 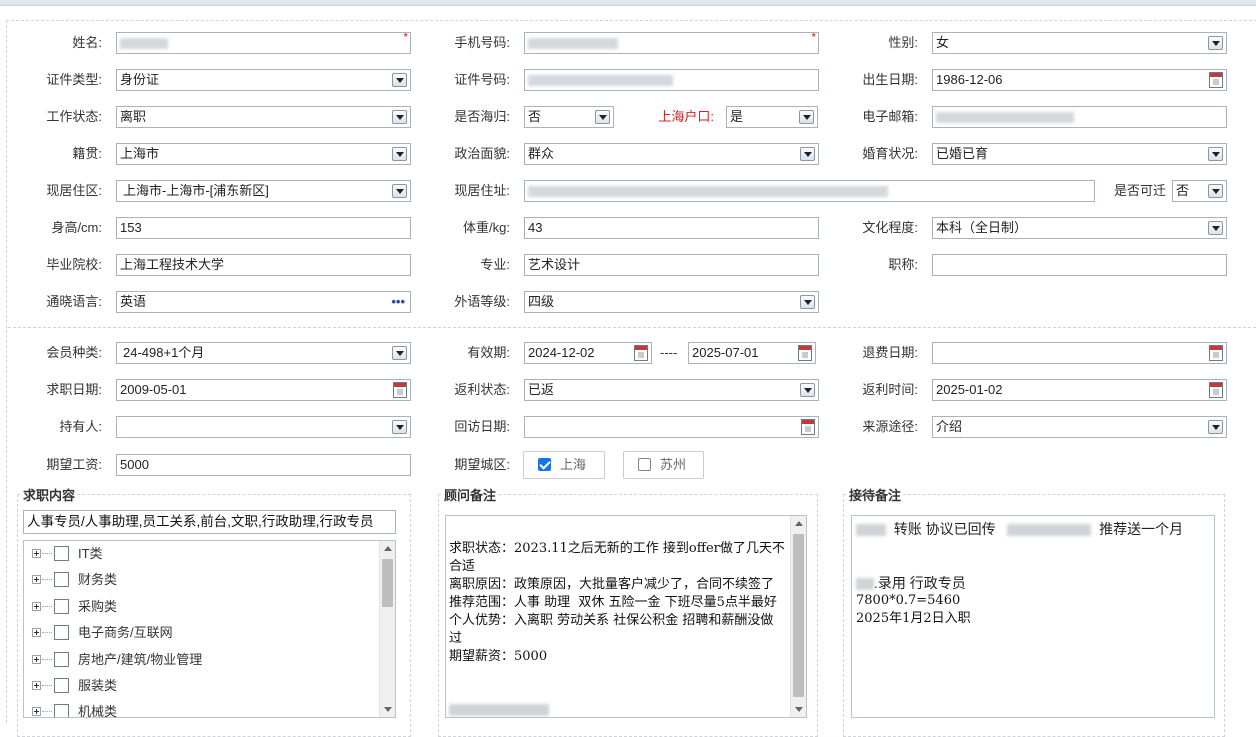 What do you see at coordinates (263, 117) in the screenshot?
I see `work-status-select: 离职` at bounding box center [263, 117].